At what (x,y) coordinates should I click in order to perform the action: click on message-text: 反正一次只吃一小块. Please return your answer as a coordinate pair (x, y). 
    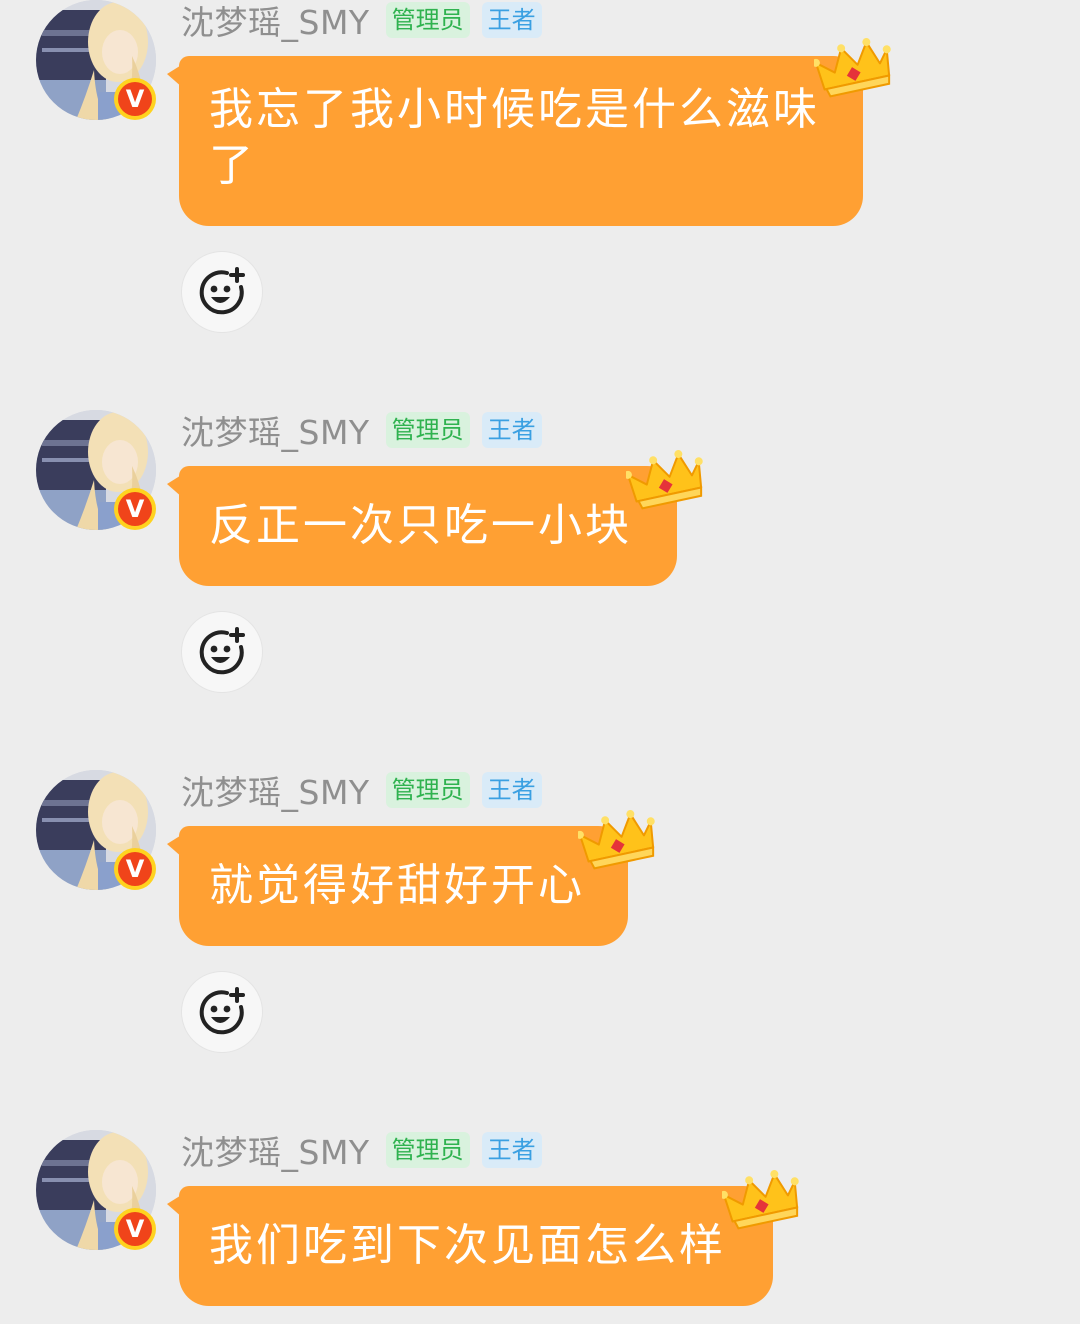
    Looking at the image, I should click on (420, 525).